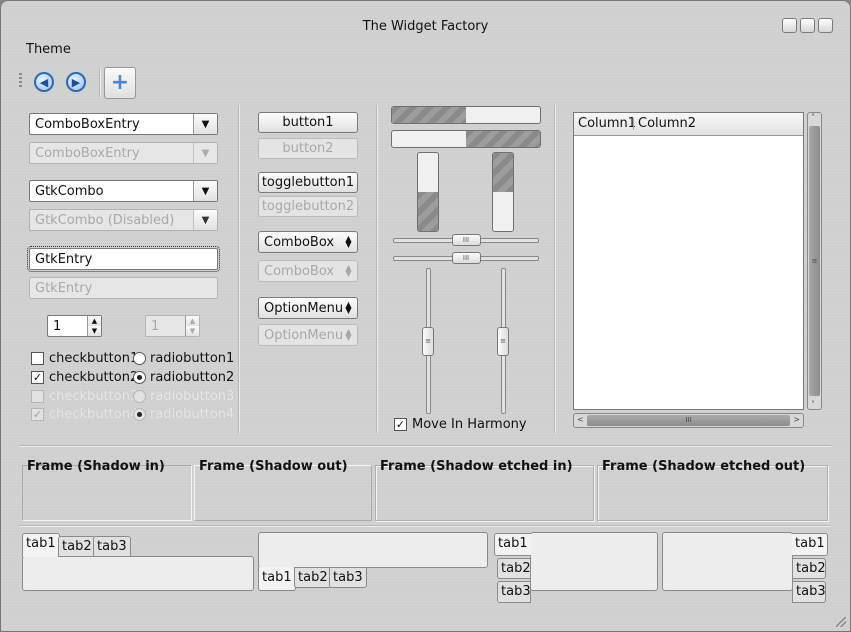  Describe the element at coordinates (299, 242) in the screenshot. I see `combobox-text: ComboBox` at that location.